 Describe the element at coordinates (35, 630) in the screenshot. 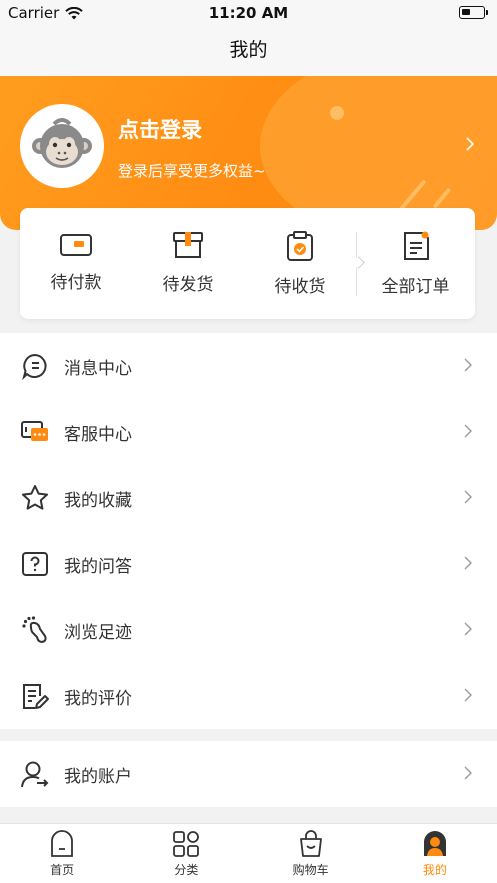

I see `footprint-icon` at that location.